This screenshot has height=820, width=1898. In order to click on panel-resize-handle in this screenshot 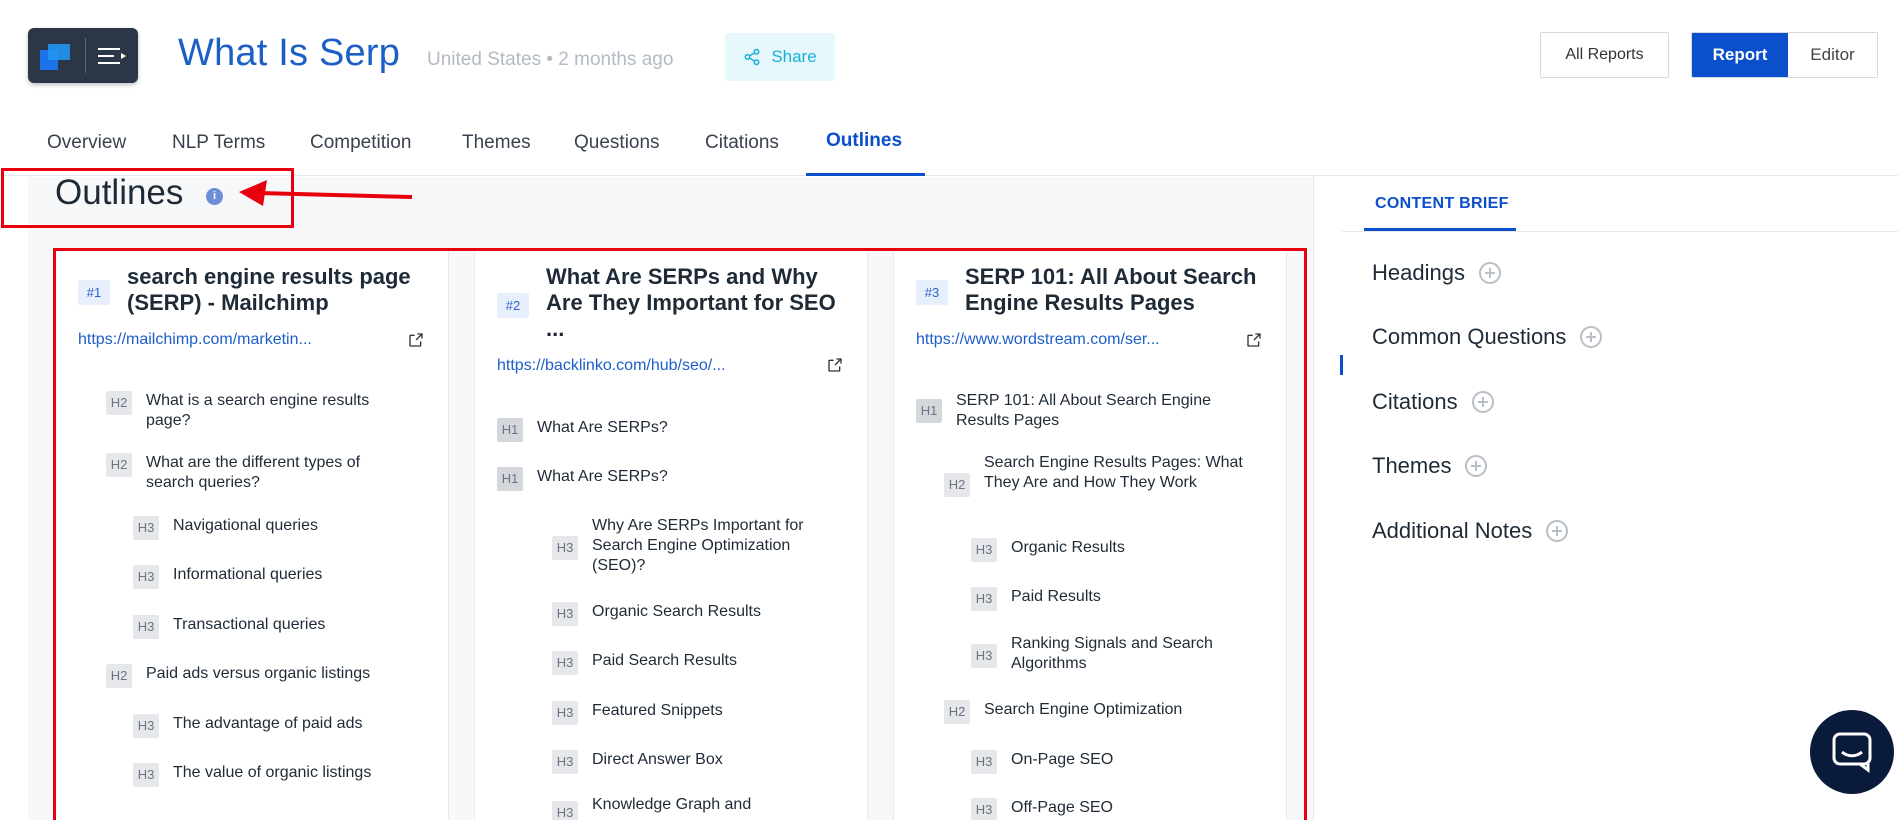, I will do `click(1341, 365)`.